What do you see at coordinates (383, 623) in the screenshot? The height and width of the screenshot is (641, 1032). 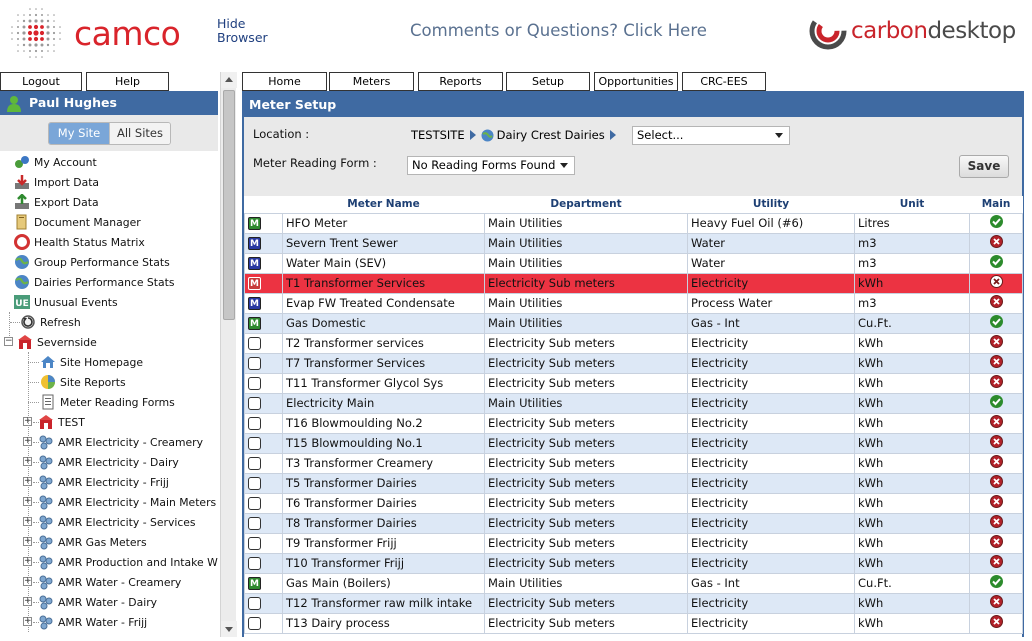 I see `meter-name-cell: T13 Dairy process` at bounding box center [383, 623].